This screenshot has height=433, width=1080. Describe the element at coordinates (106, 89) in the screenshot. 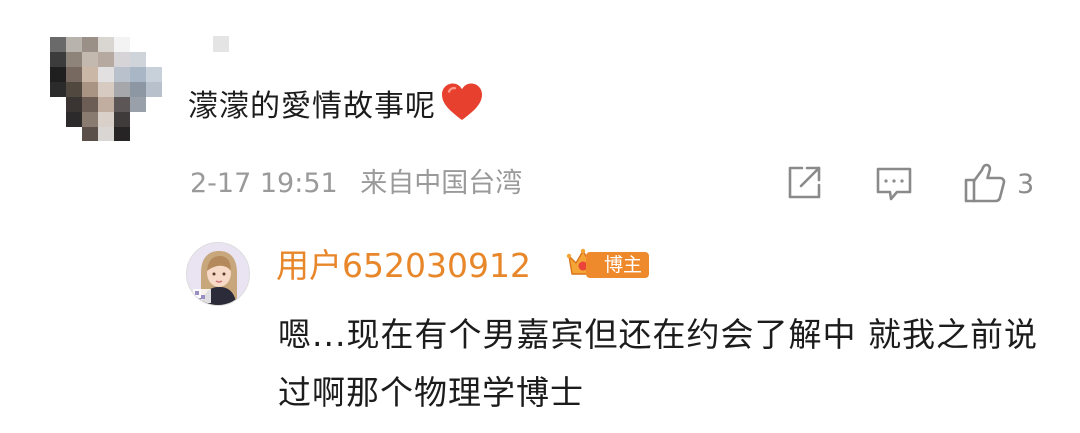

I see `avatar` at that location.